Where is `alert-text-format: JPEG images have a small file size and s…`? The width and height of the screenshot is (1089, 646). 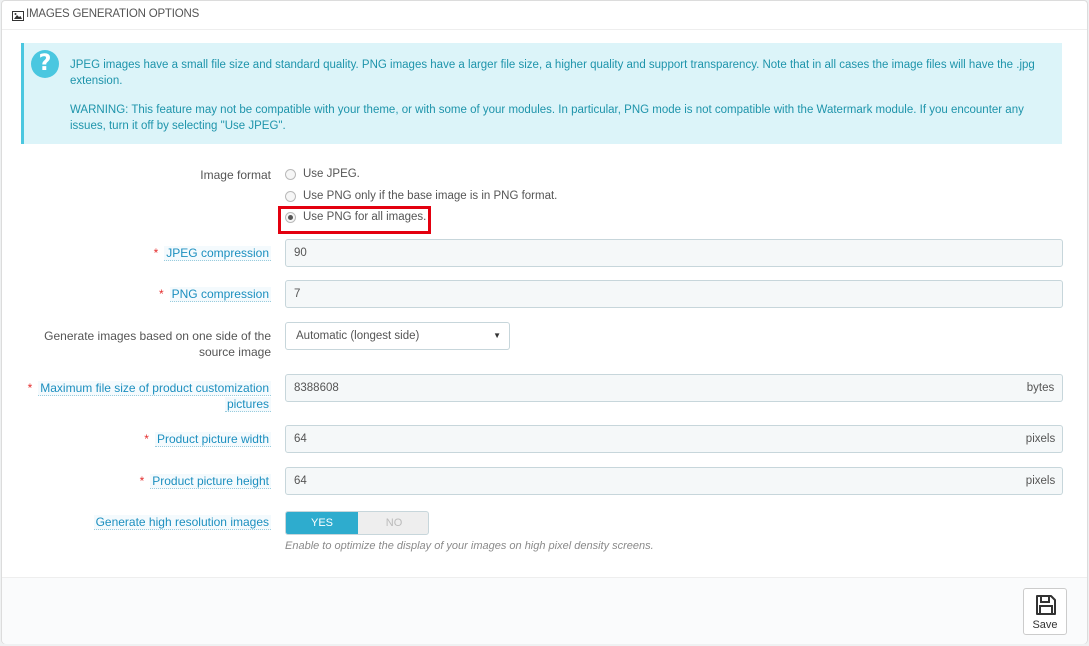
alert-text-format: JPEG images have a small file size and s… is located at coordinates (552, 73).